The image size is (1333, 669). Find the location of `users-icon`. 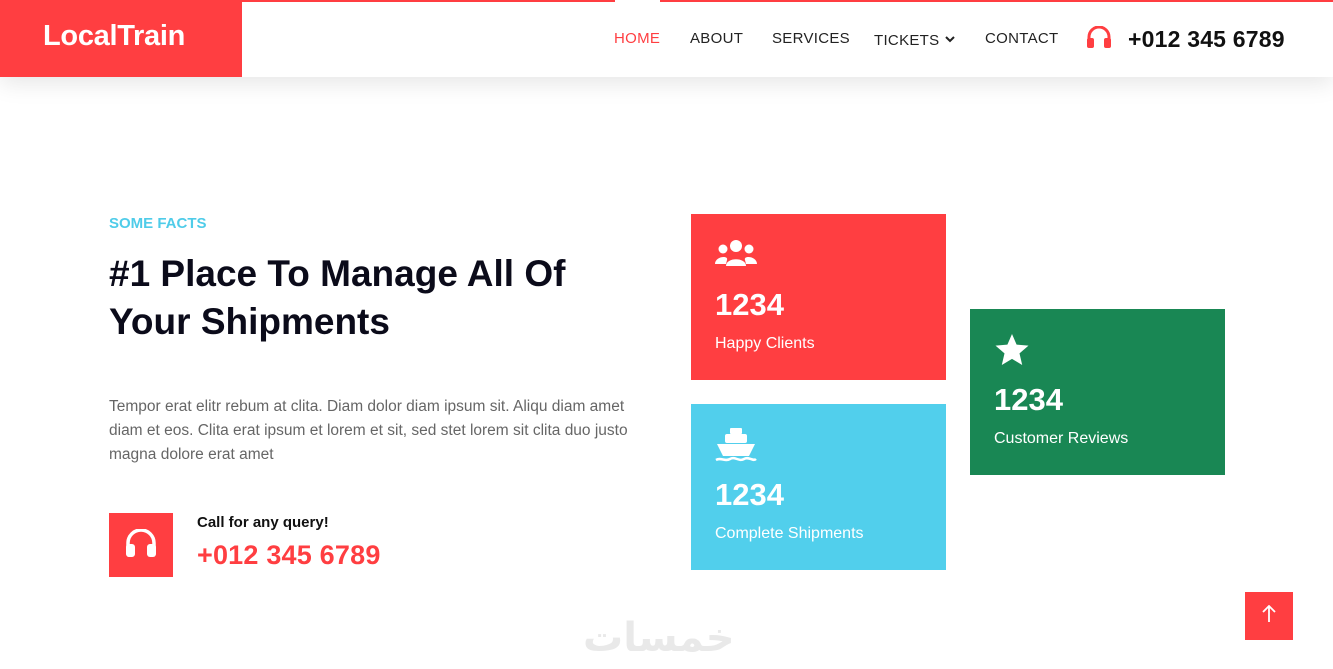

users-icon is located at coordinates (736, 255).